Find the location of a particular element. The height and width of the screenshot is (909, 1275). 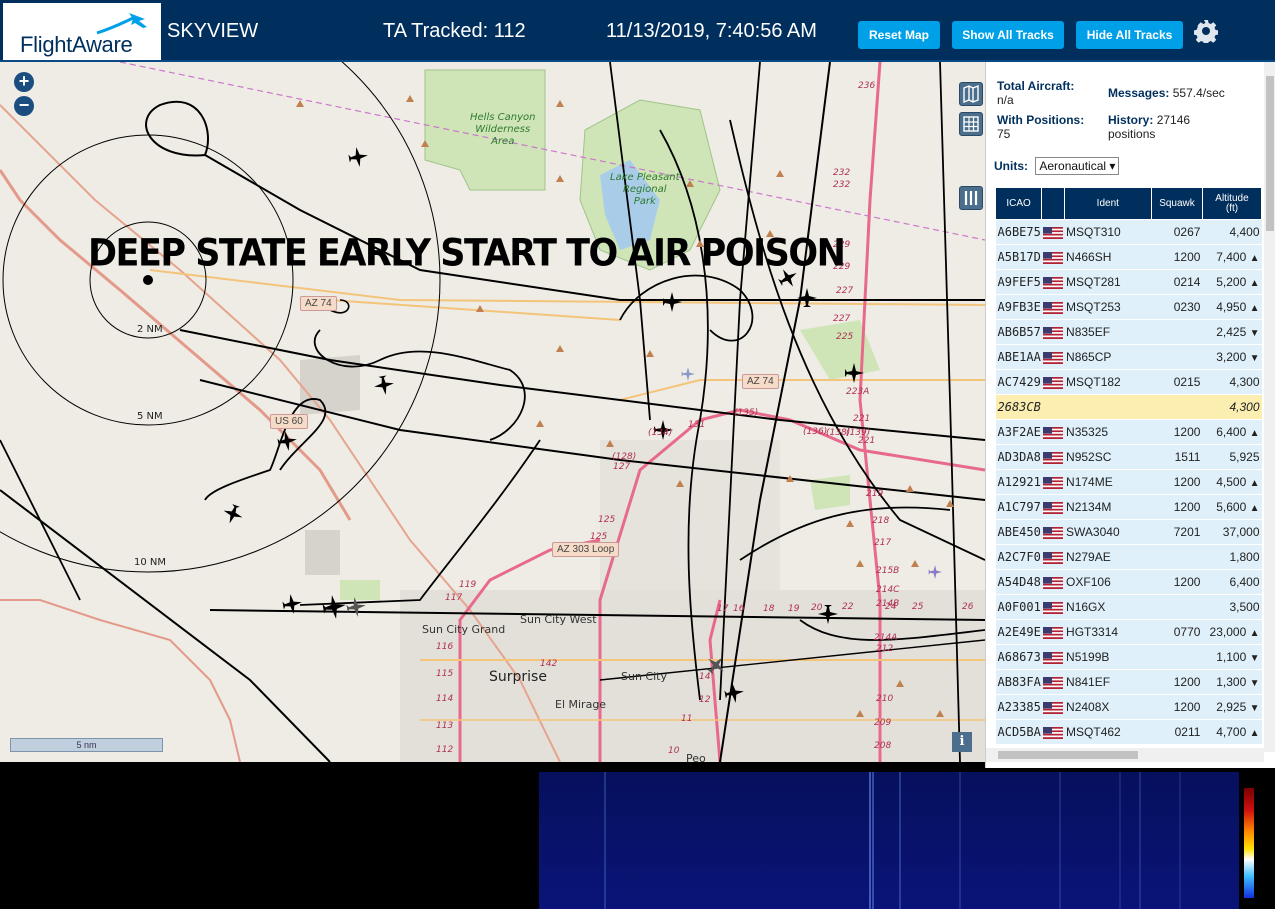

table-row: A9FB3E MSQT253 0230 4,950 ▲ is located at coordinates (1128, 307).